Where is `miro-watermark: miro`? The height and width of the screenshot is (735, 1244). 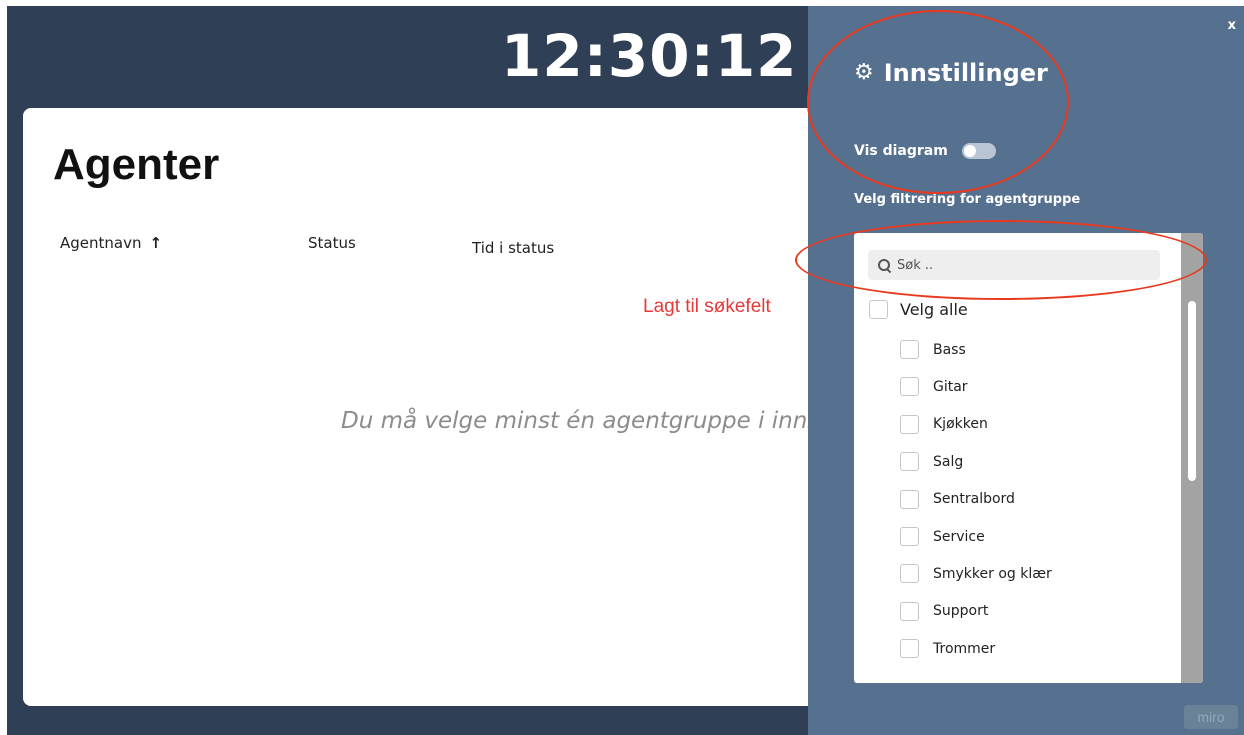 miro-watermark: miro is located at coordinates (1211, 717).